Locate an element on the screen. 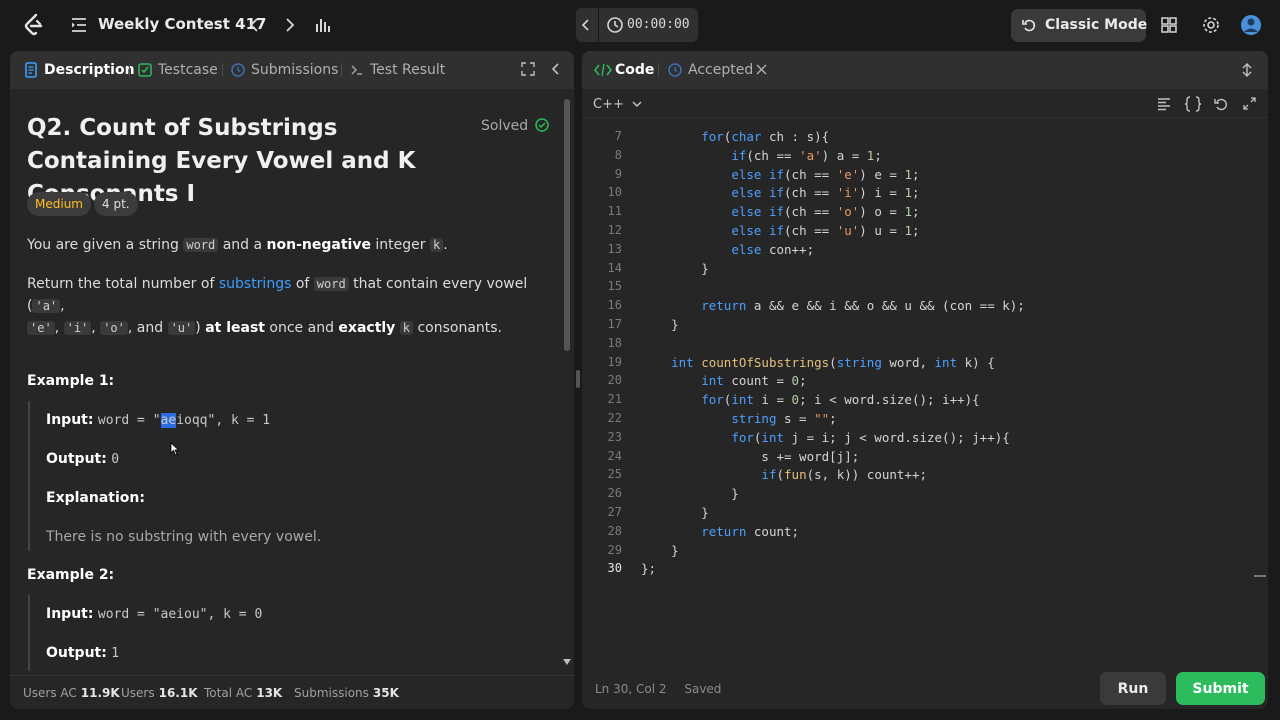  format-code-icon is located at coordinates (1164, 104).